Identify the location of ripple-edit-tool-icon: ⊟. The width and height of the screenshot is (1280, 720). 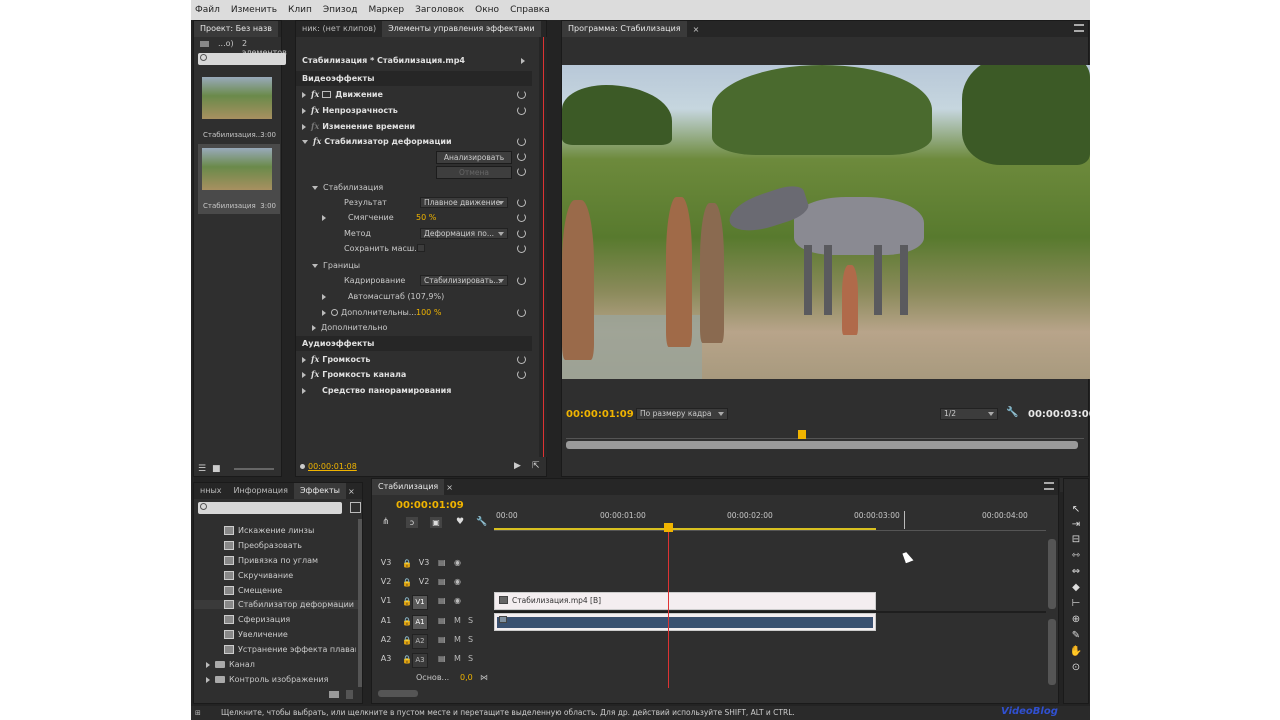
(1076, 540).